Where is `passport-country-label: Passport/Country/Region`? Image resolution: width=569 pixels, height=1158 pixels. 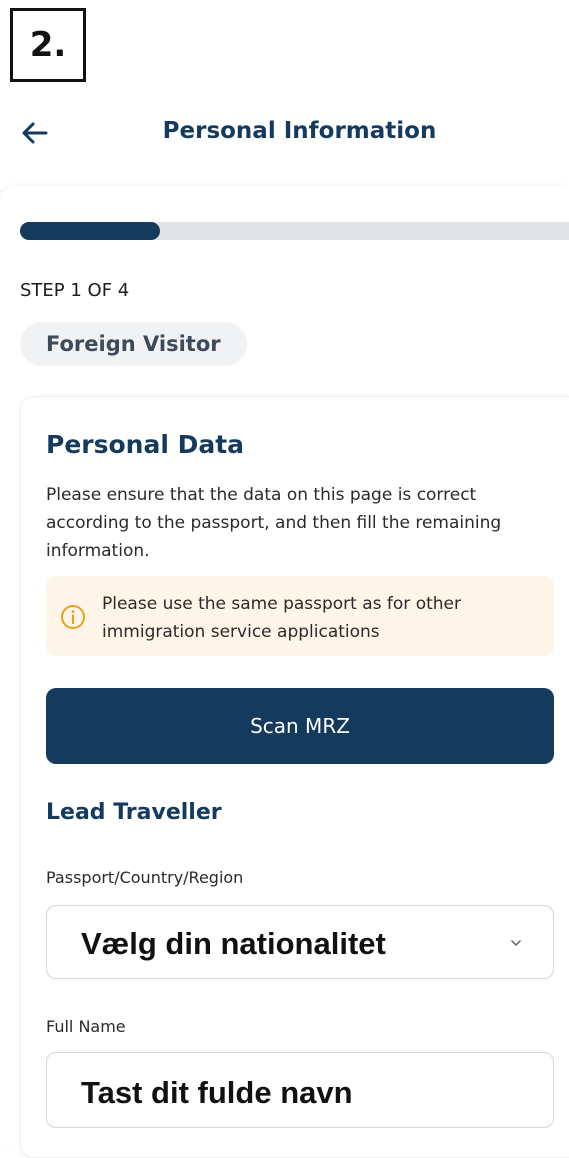 passport-country-label: Passport/Country/Region is located at coordinates (145, 877).